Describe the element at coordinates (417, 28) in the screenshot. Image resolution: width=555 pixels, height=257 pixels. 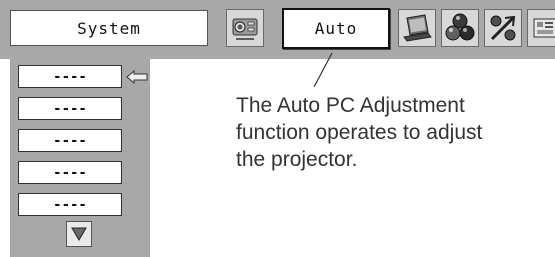
I see `laptop-icon` at that location.